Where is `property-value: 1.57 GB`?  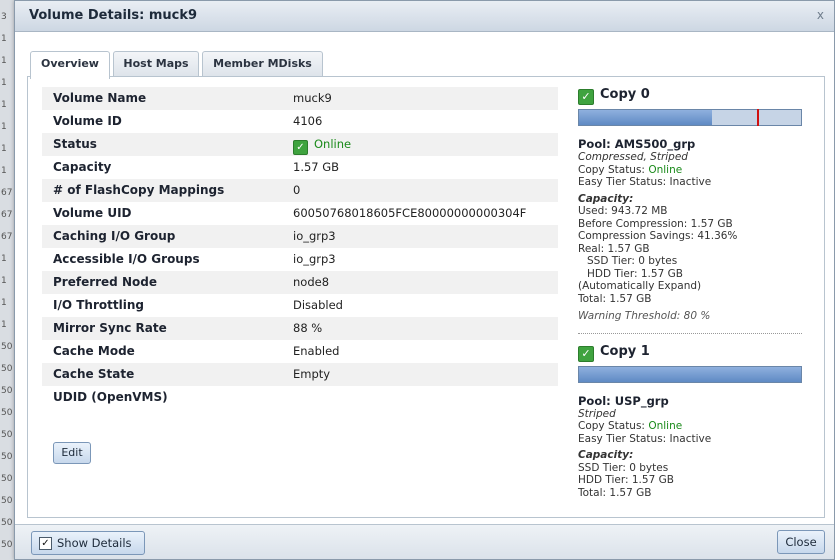
property-value: 1.57 GB is located at coordinates (316, 167).